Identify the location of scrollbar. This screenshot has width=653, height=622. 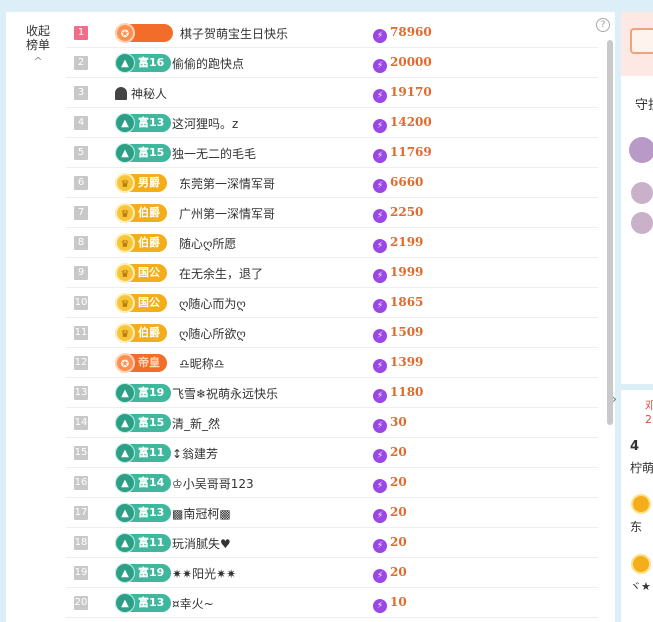
(610, 232).